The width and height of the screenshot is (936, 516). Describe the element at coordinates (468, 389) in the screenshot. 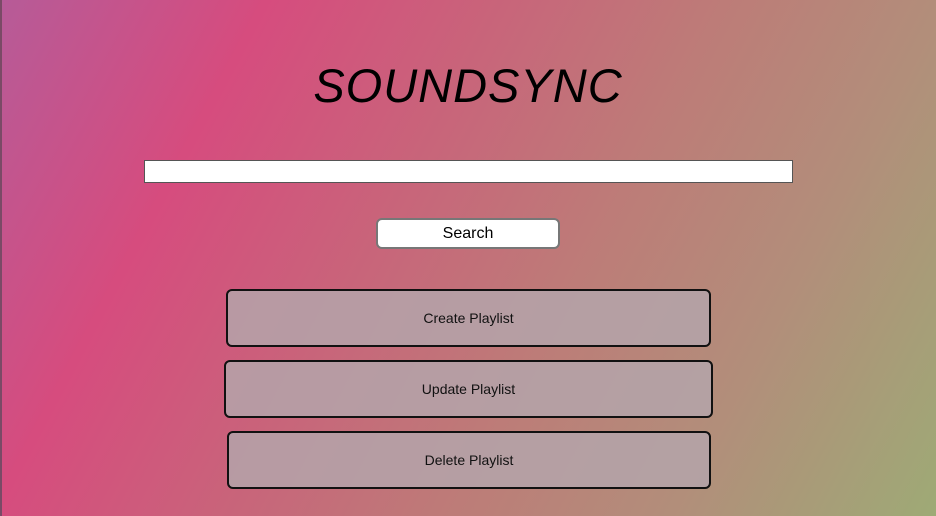

I see `update-playlist-button: Update Playlist` at that location.